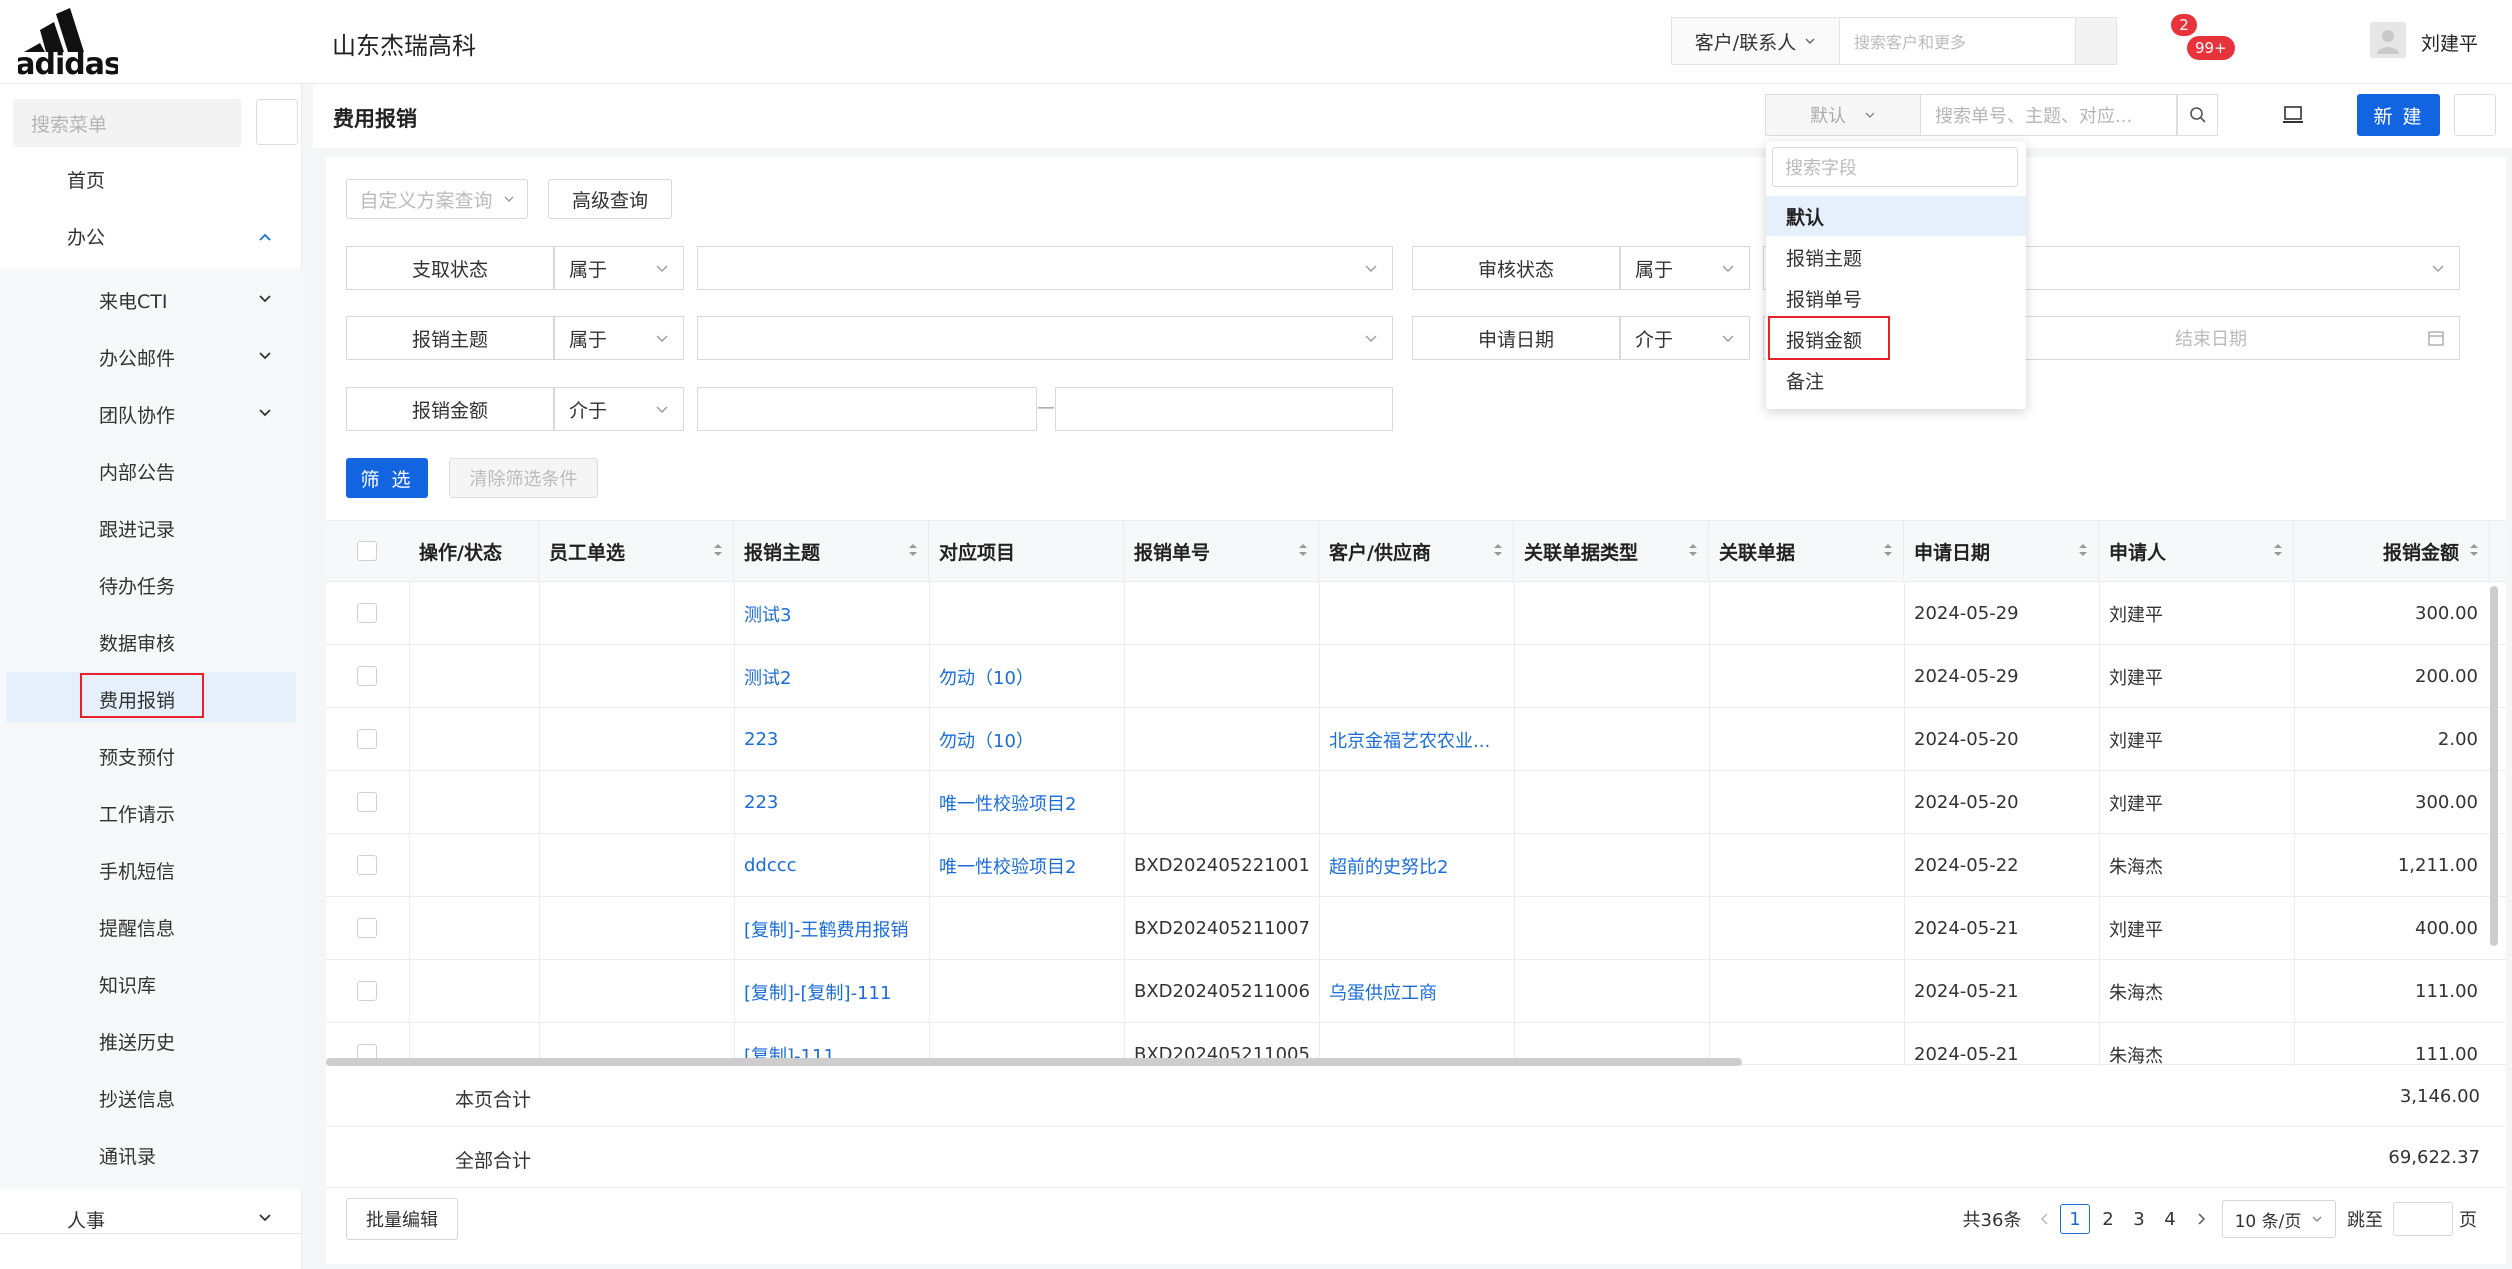 This screenshot has width=2512, height=1269. What do you see at coordinates (127, 123) in the screenshot?
I see `menu-search-input: 搜索菜单` at bounding box center [127, 123].